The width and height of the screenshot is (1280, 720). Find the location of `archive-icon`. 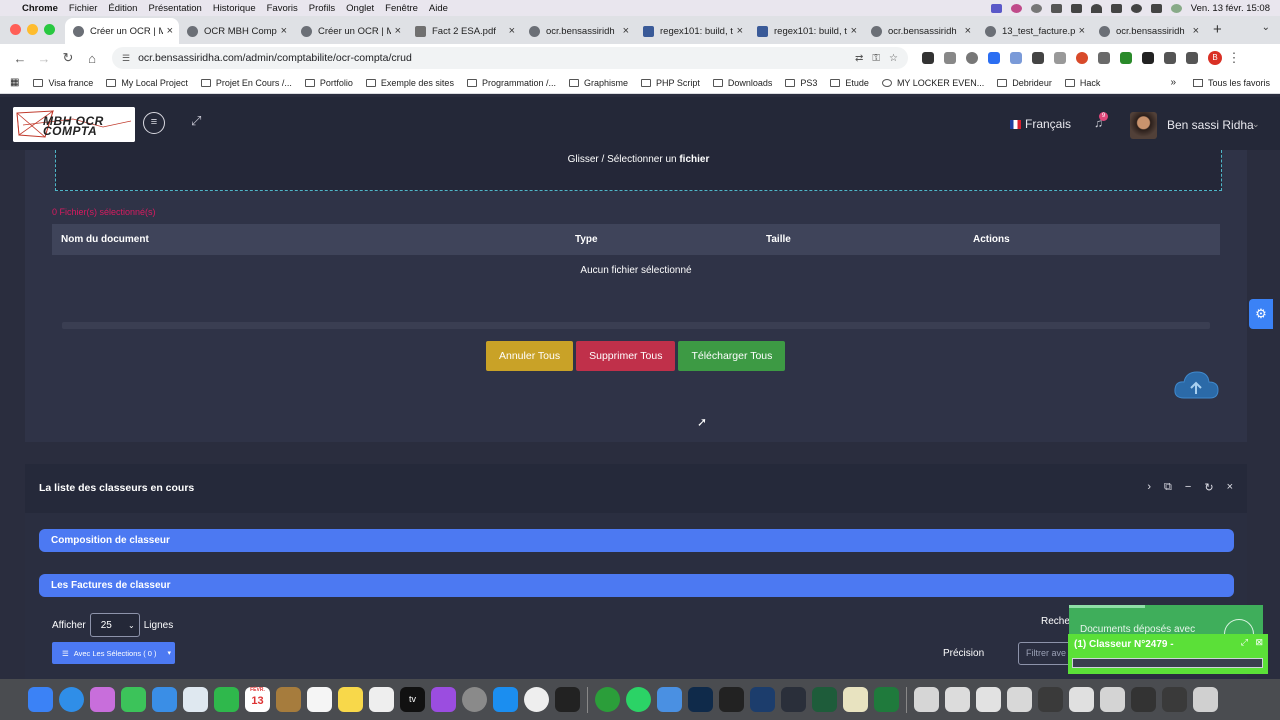

archive-icon is located at coordinates (855, 699).